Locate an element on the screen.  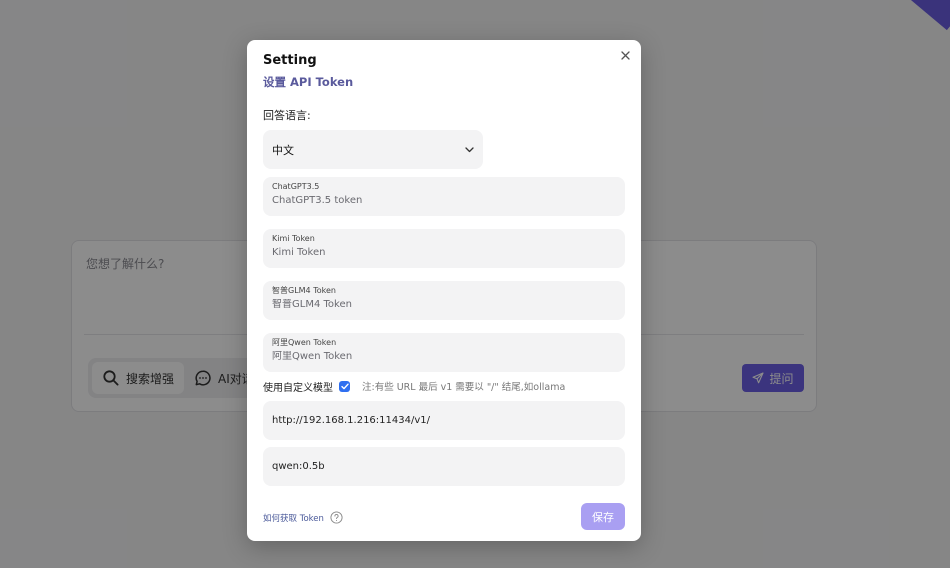
glm4-token-field: 智普GLM4 Token is located at coordinates (444, 300).